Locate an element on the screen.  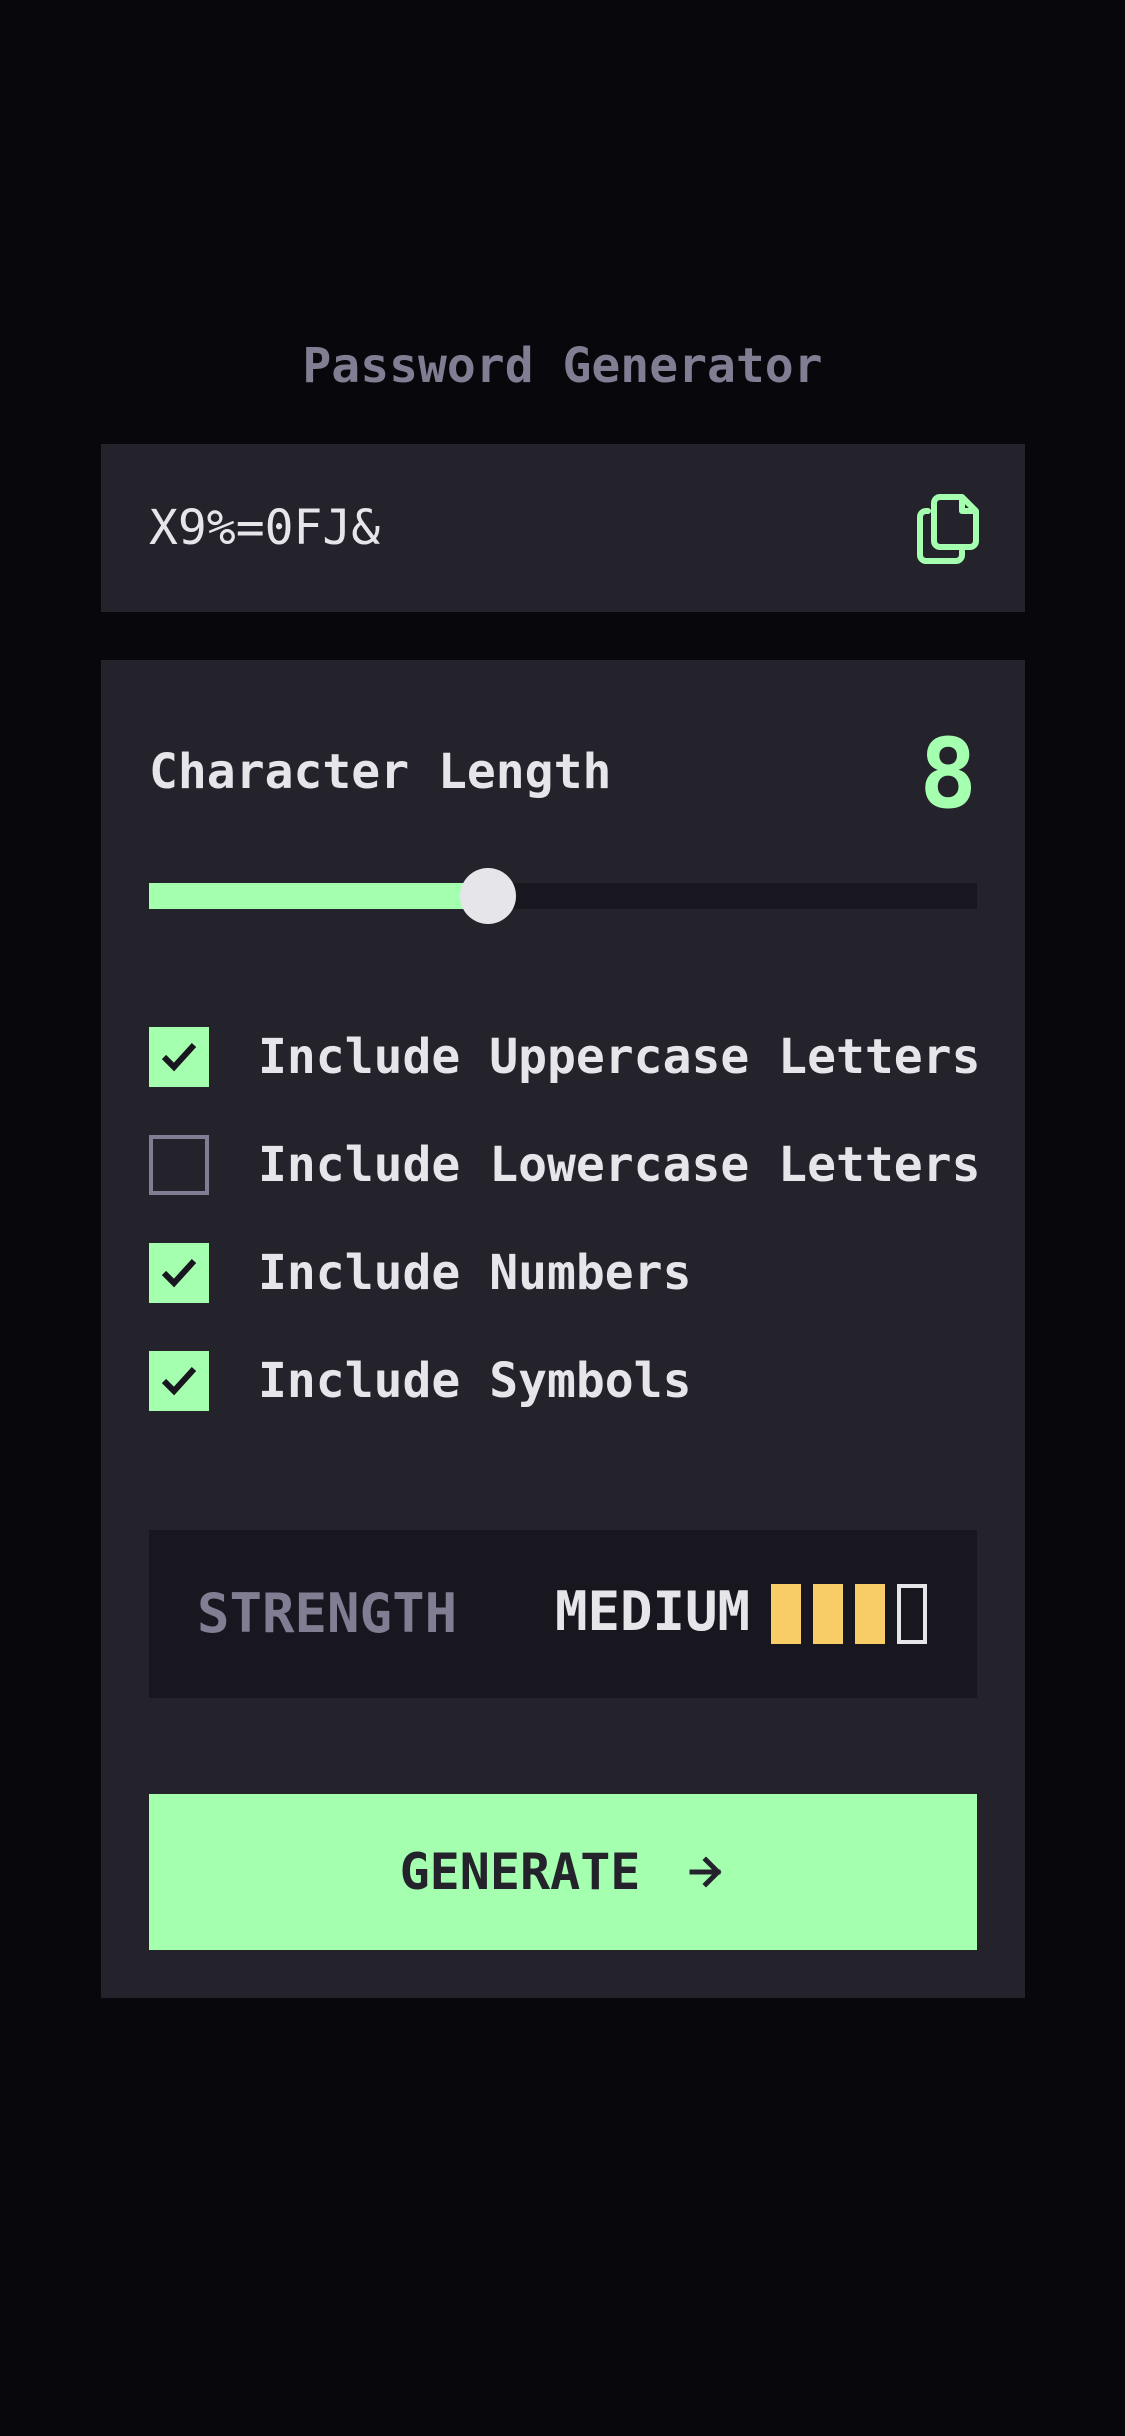
option-uppercase: Include Uppercase Letters is located at coordinates (565, 1057).